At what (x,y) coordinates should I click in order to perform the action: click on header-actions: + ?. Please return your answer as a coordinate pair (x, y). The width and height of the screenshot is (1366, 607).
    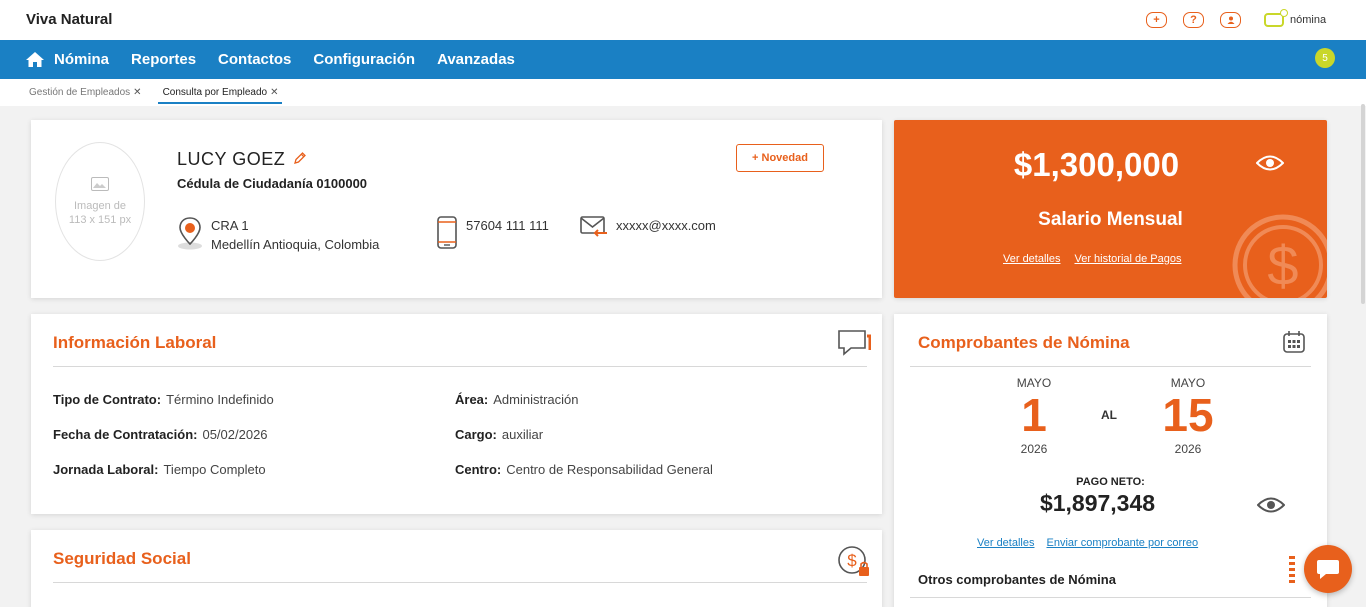
    Looking at the image, I should click on (1193, 20).